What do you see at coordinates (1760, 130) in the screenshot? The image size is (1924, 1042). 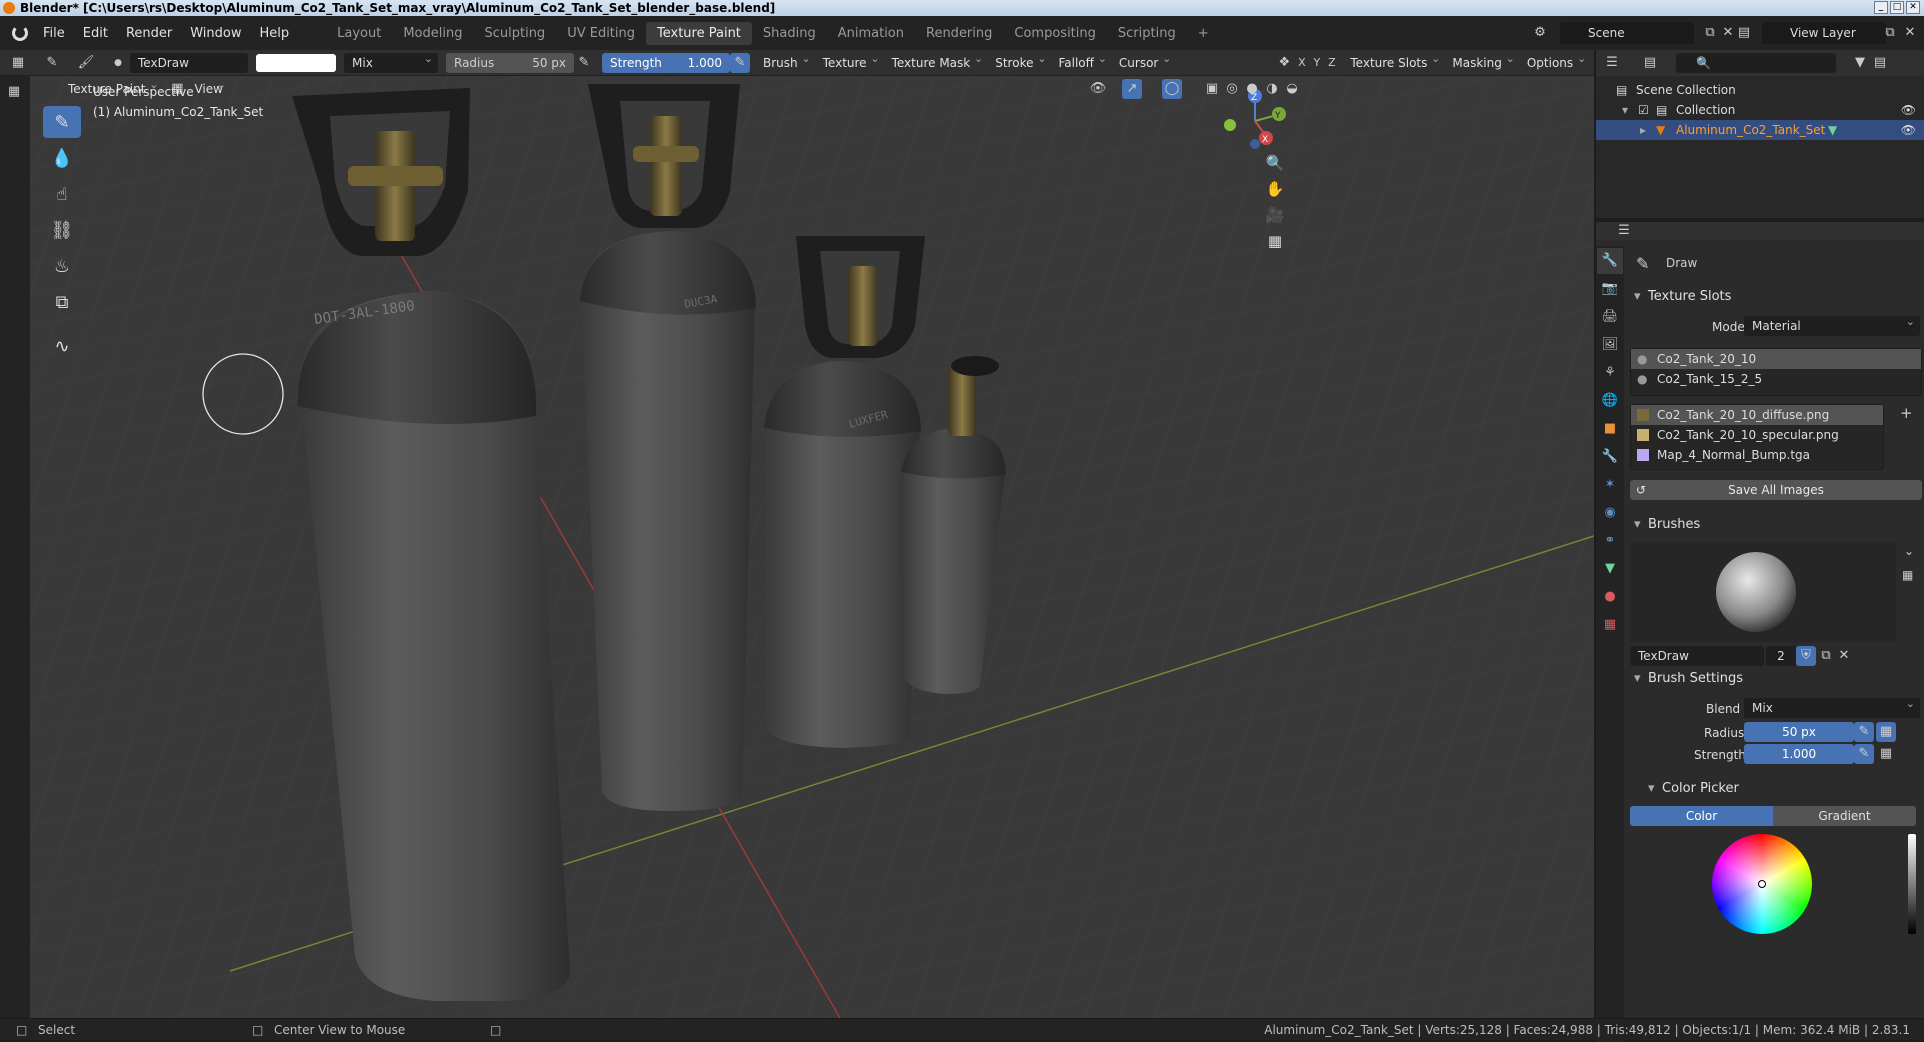 I see `outliner-object-row: ▸ ▼ Aluminum_Co2_Tank_Set ▼ 👁` at bounding box center [1760, 130].